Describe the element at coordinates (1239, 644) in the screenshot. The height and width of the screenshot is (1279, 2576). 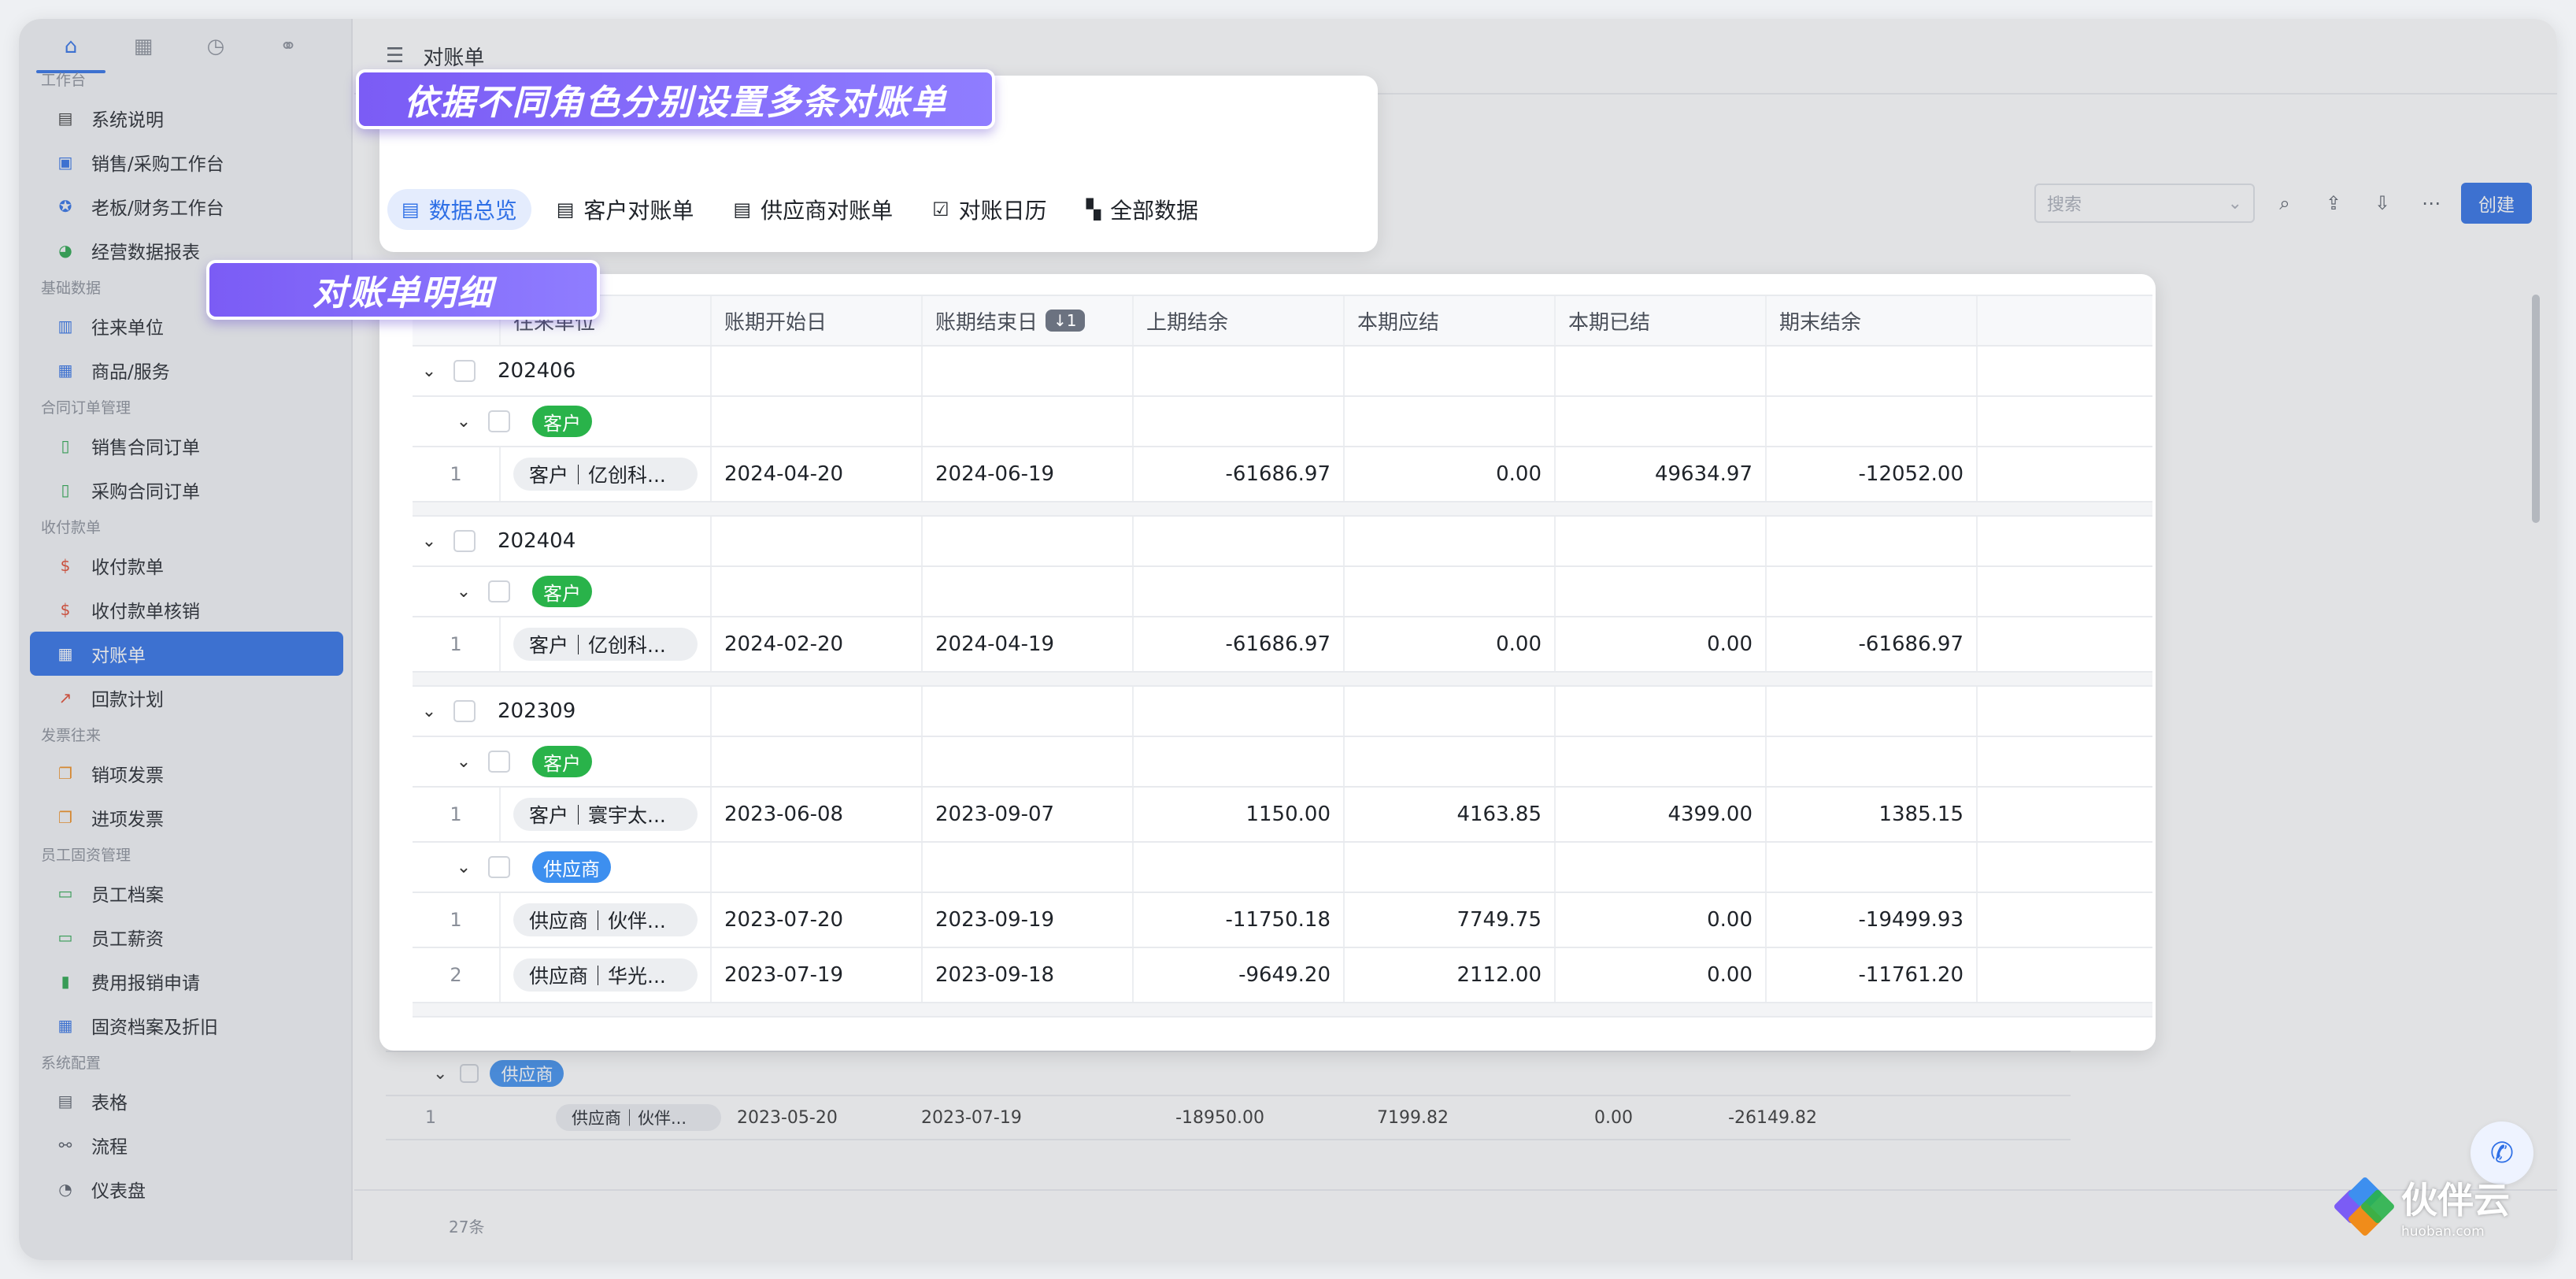
I see `prev-balance-cell: -61686.97` at that location.